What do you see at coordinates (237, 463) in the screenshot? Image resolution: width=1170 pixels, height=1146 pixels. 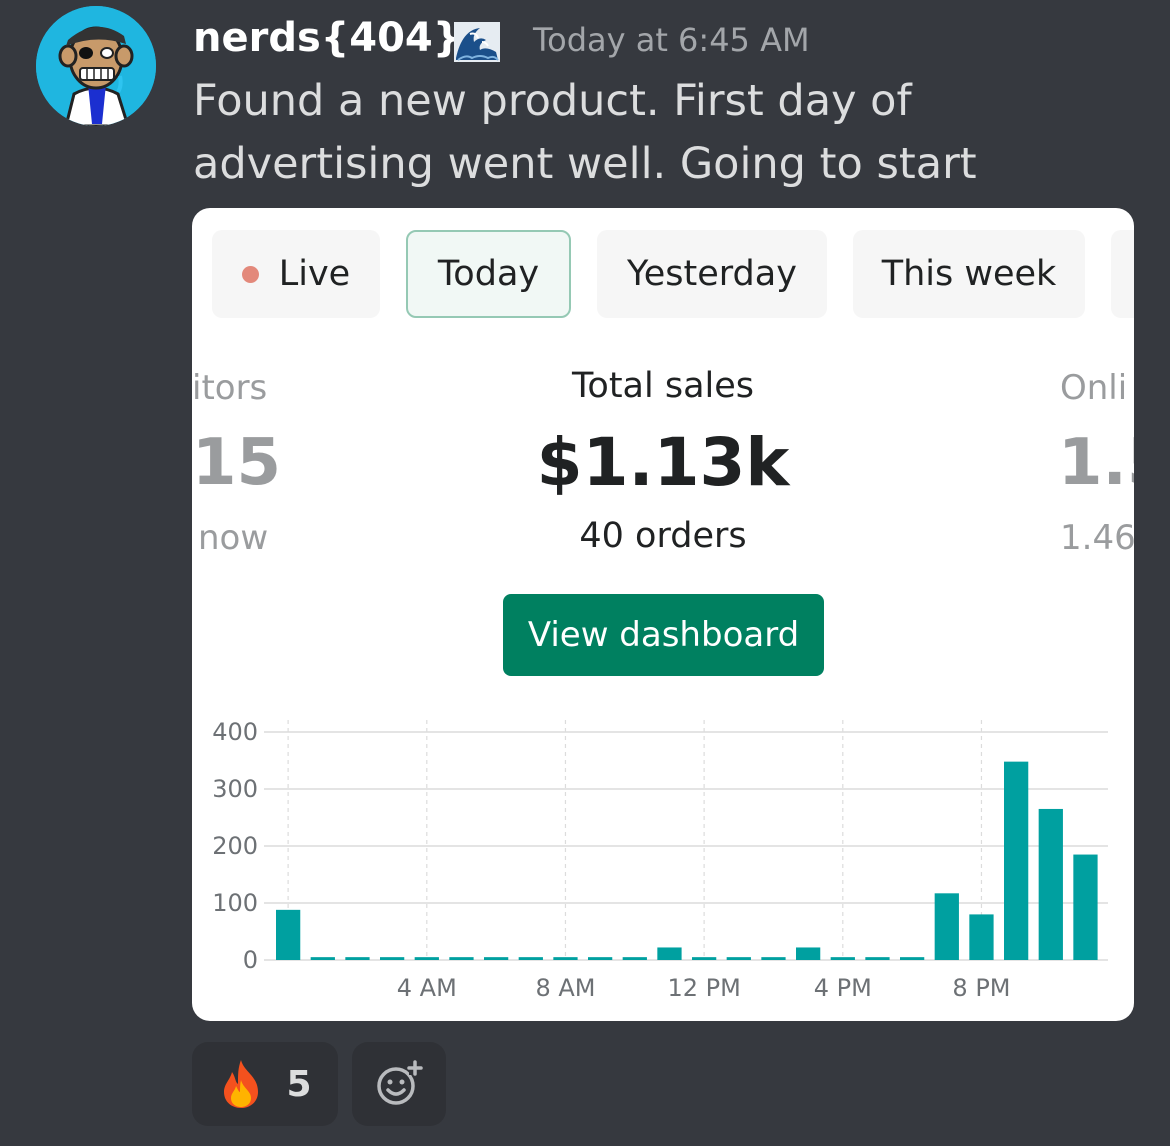 I see `metric-value: 15` at bounding box center [237, 463].